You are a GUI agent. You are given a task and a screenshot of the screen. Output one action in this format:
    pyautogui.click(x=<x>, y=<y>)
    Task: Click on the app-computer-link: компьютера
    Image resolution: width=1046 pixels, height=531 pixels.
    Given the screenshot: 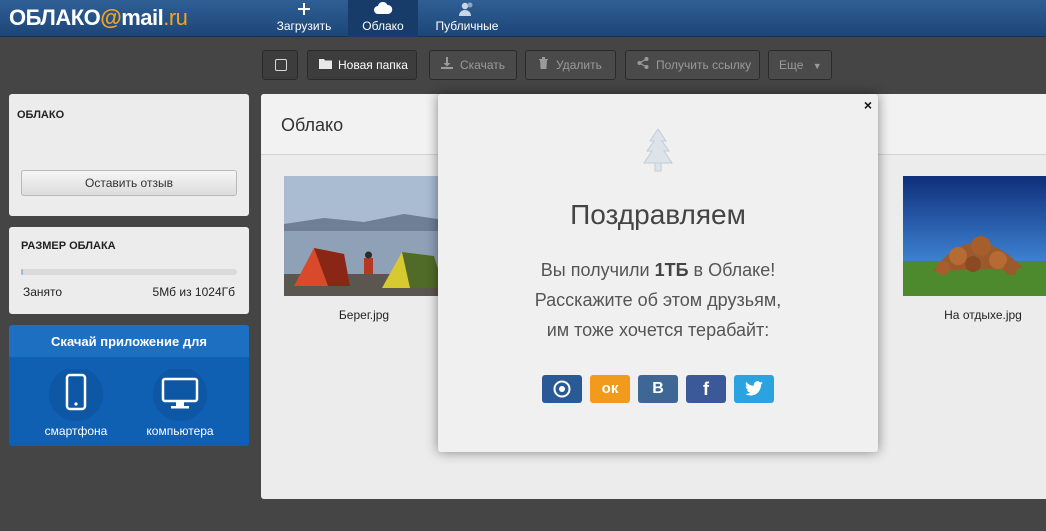 What is the action you would take?
    pyautogui.click(x=180, y=402)
    